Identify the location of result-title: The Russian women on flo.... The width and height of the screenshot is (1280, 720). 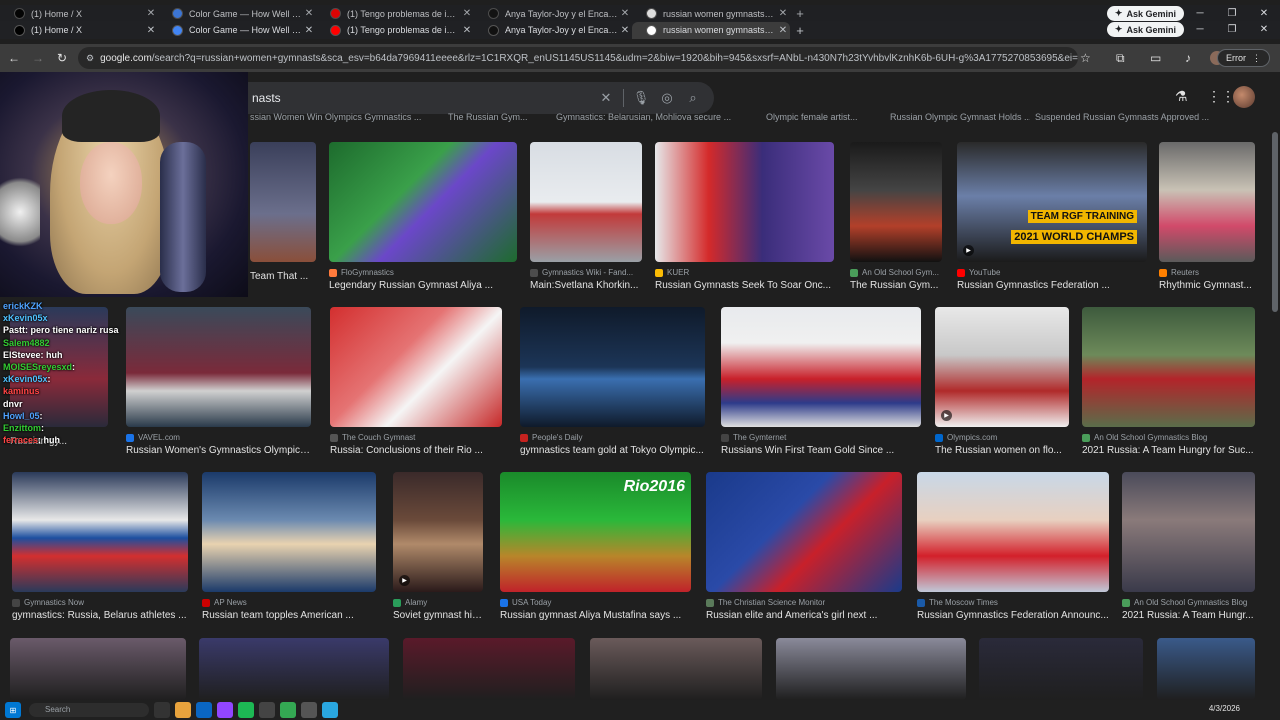
(1002, 450).